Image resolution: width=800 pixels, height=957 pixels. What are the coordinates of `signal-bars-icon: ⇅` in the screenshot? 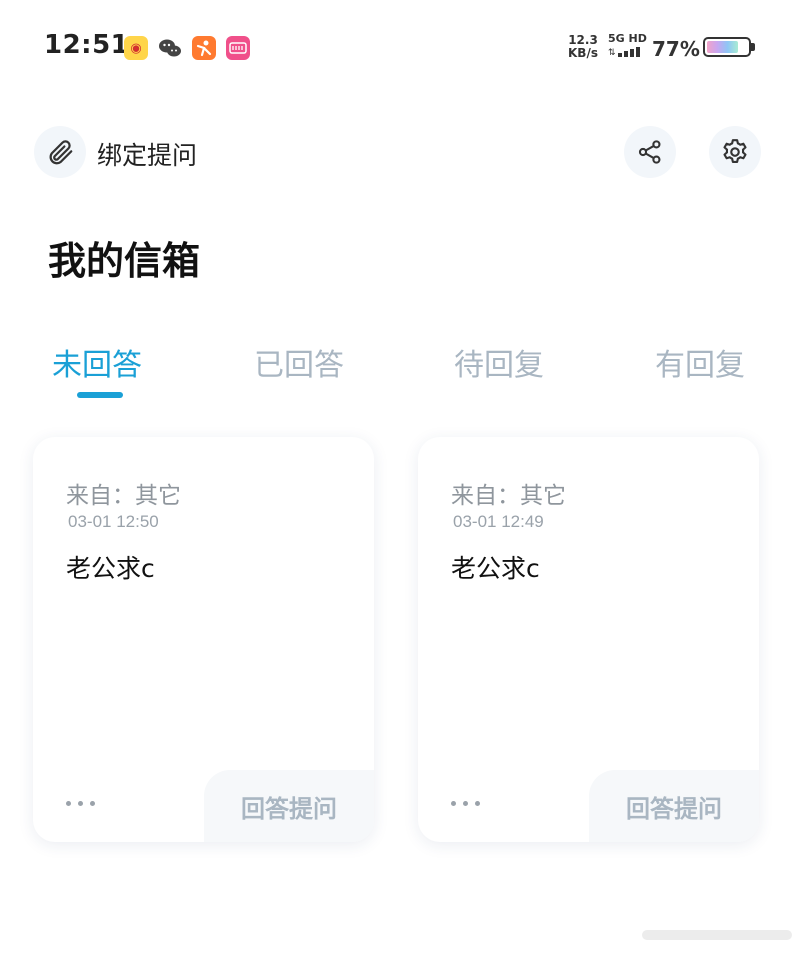 It's located at (628, 52).